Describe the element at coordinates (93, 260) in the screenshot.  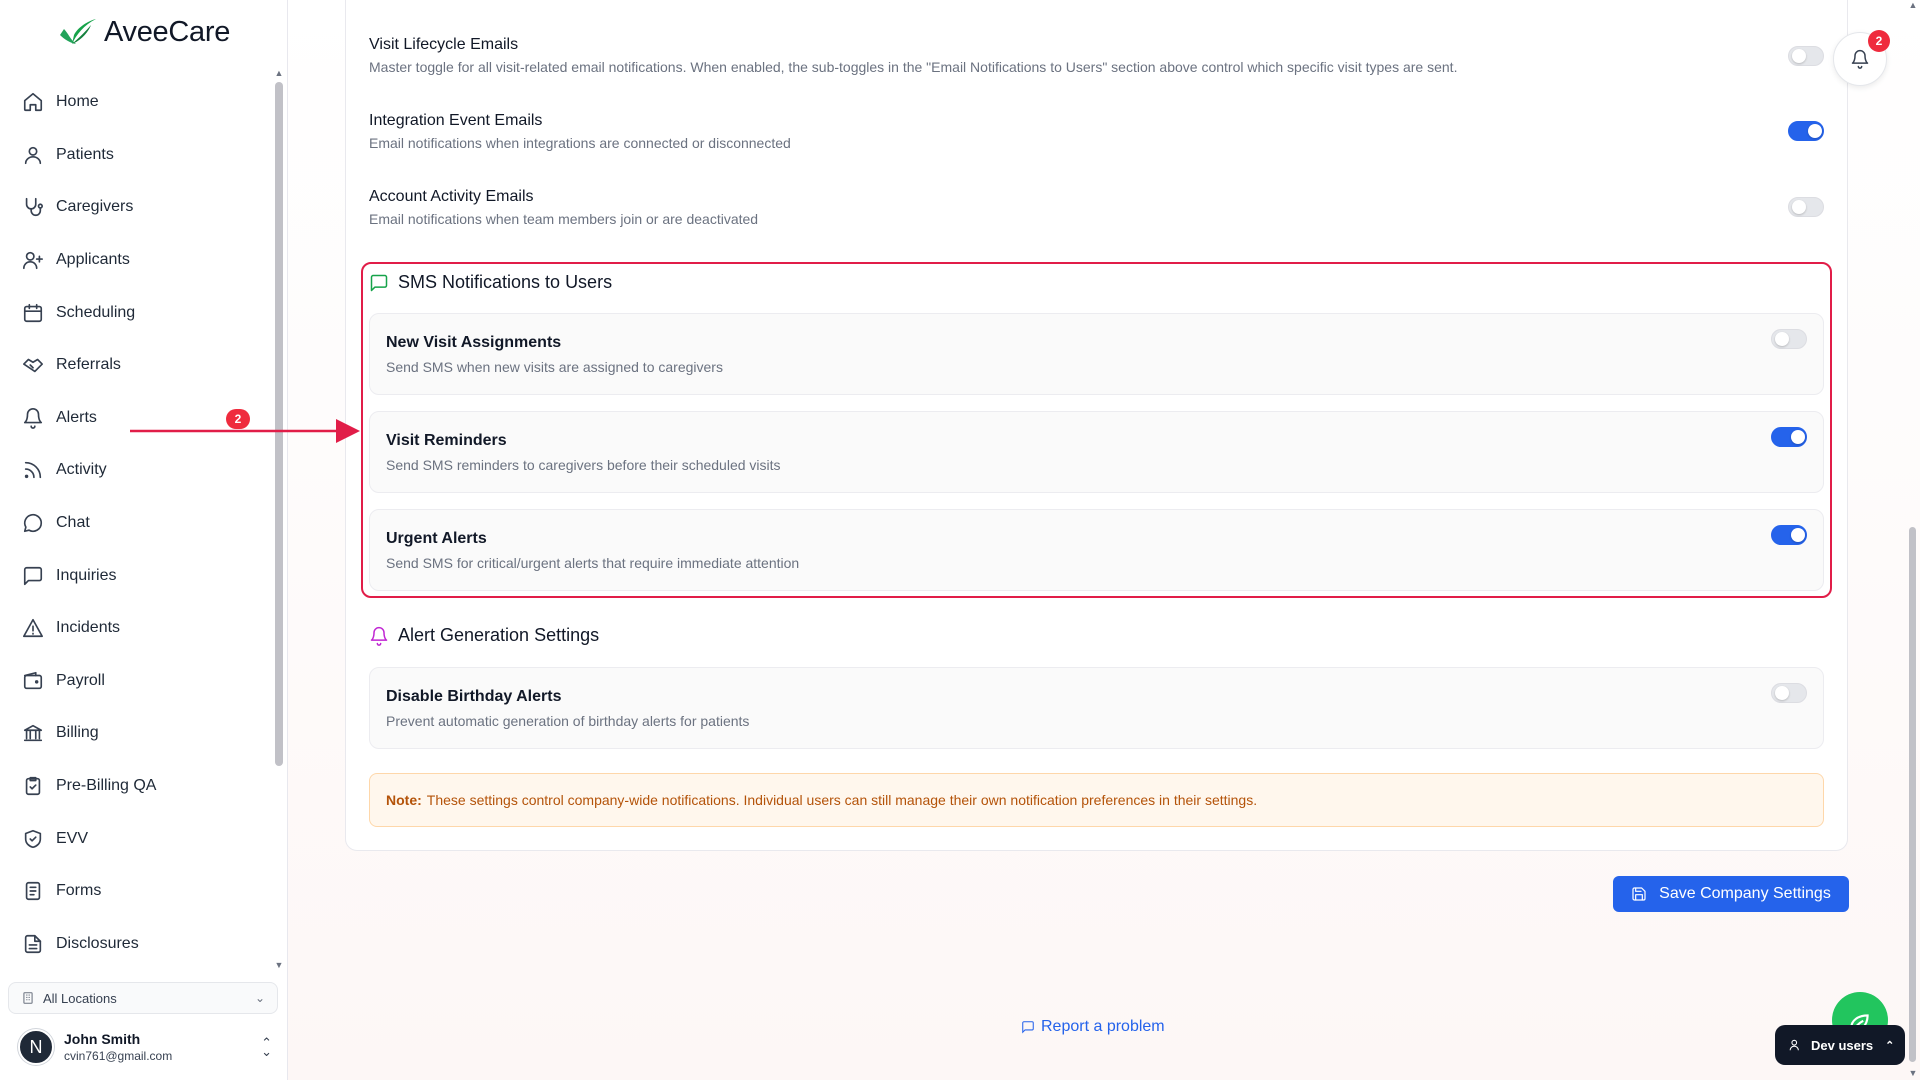
I see `sidebar-item-label: Applicants` at that location.